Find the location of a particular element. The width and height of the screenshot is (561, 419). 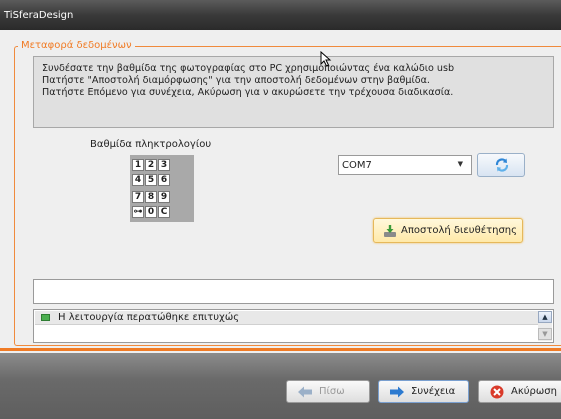

keypad-key: 1 is located at coordinates (138, 165).